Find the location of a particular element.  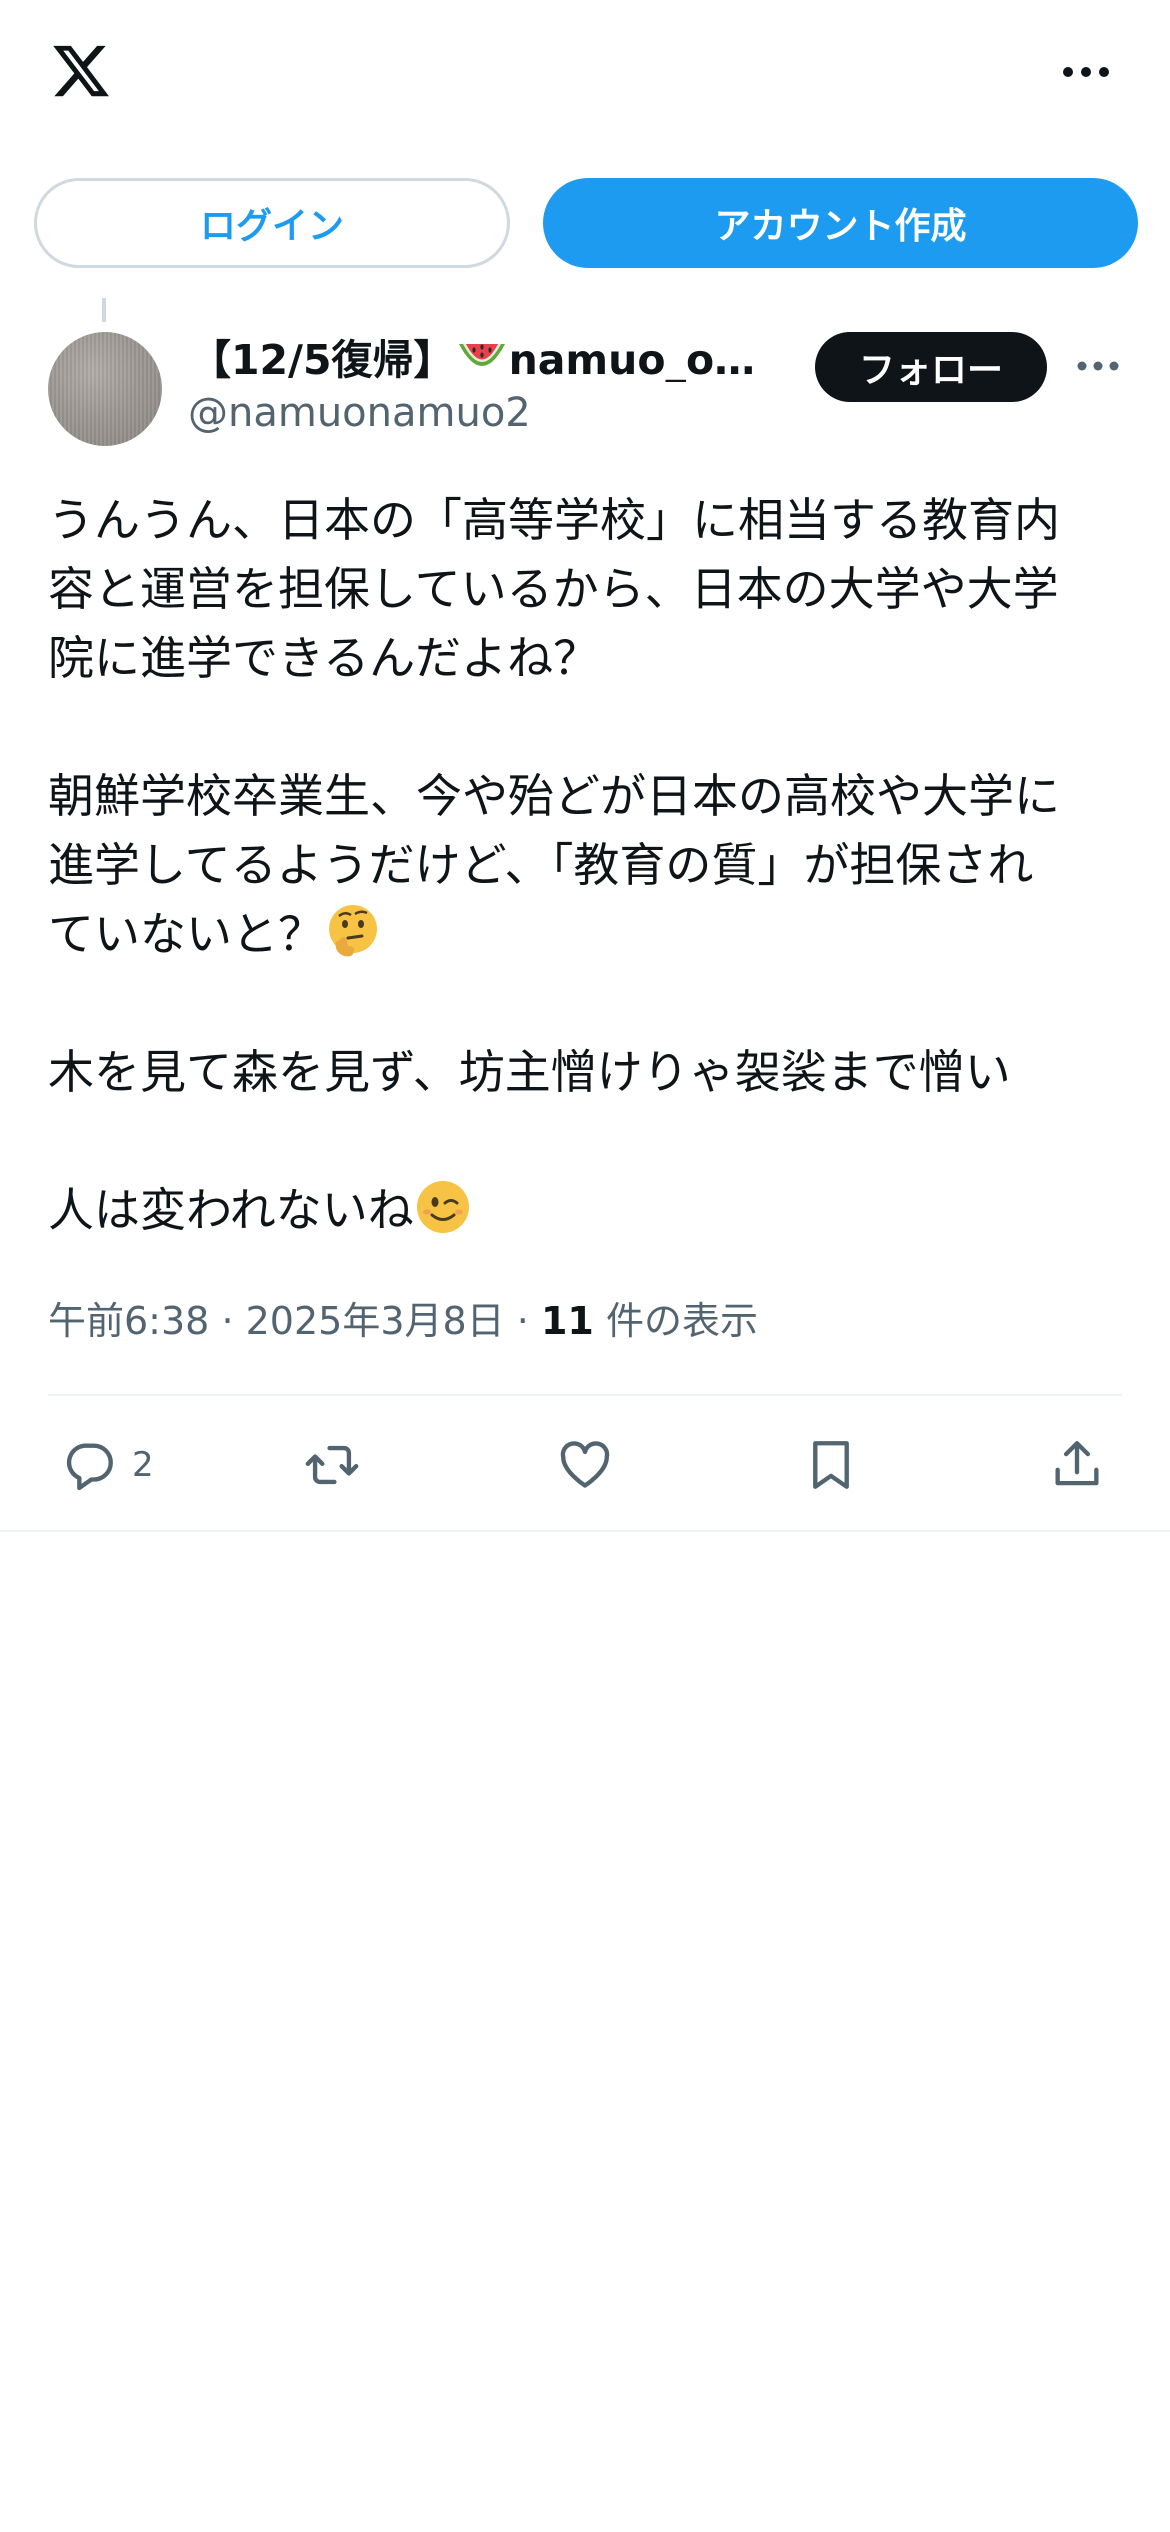

reply-button: 2 is located at coordinates (107, 1465).